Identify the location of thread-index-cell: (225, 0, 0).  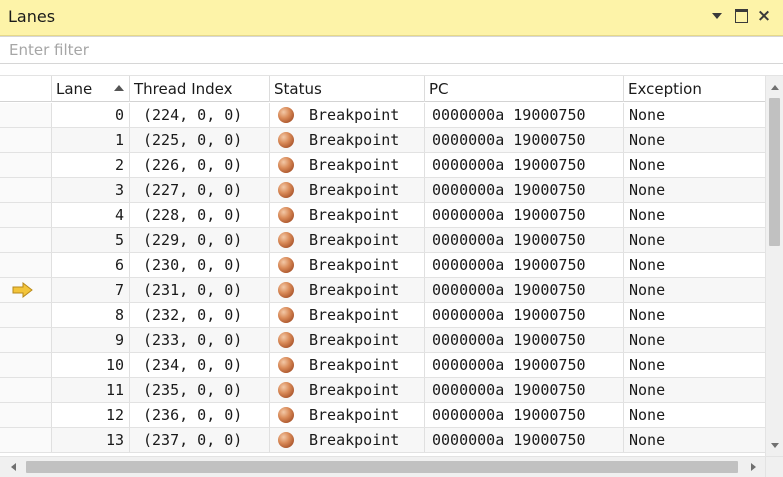
(199, 140).